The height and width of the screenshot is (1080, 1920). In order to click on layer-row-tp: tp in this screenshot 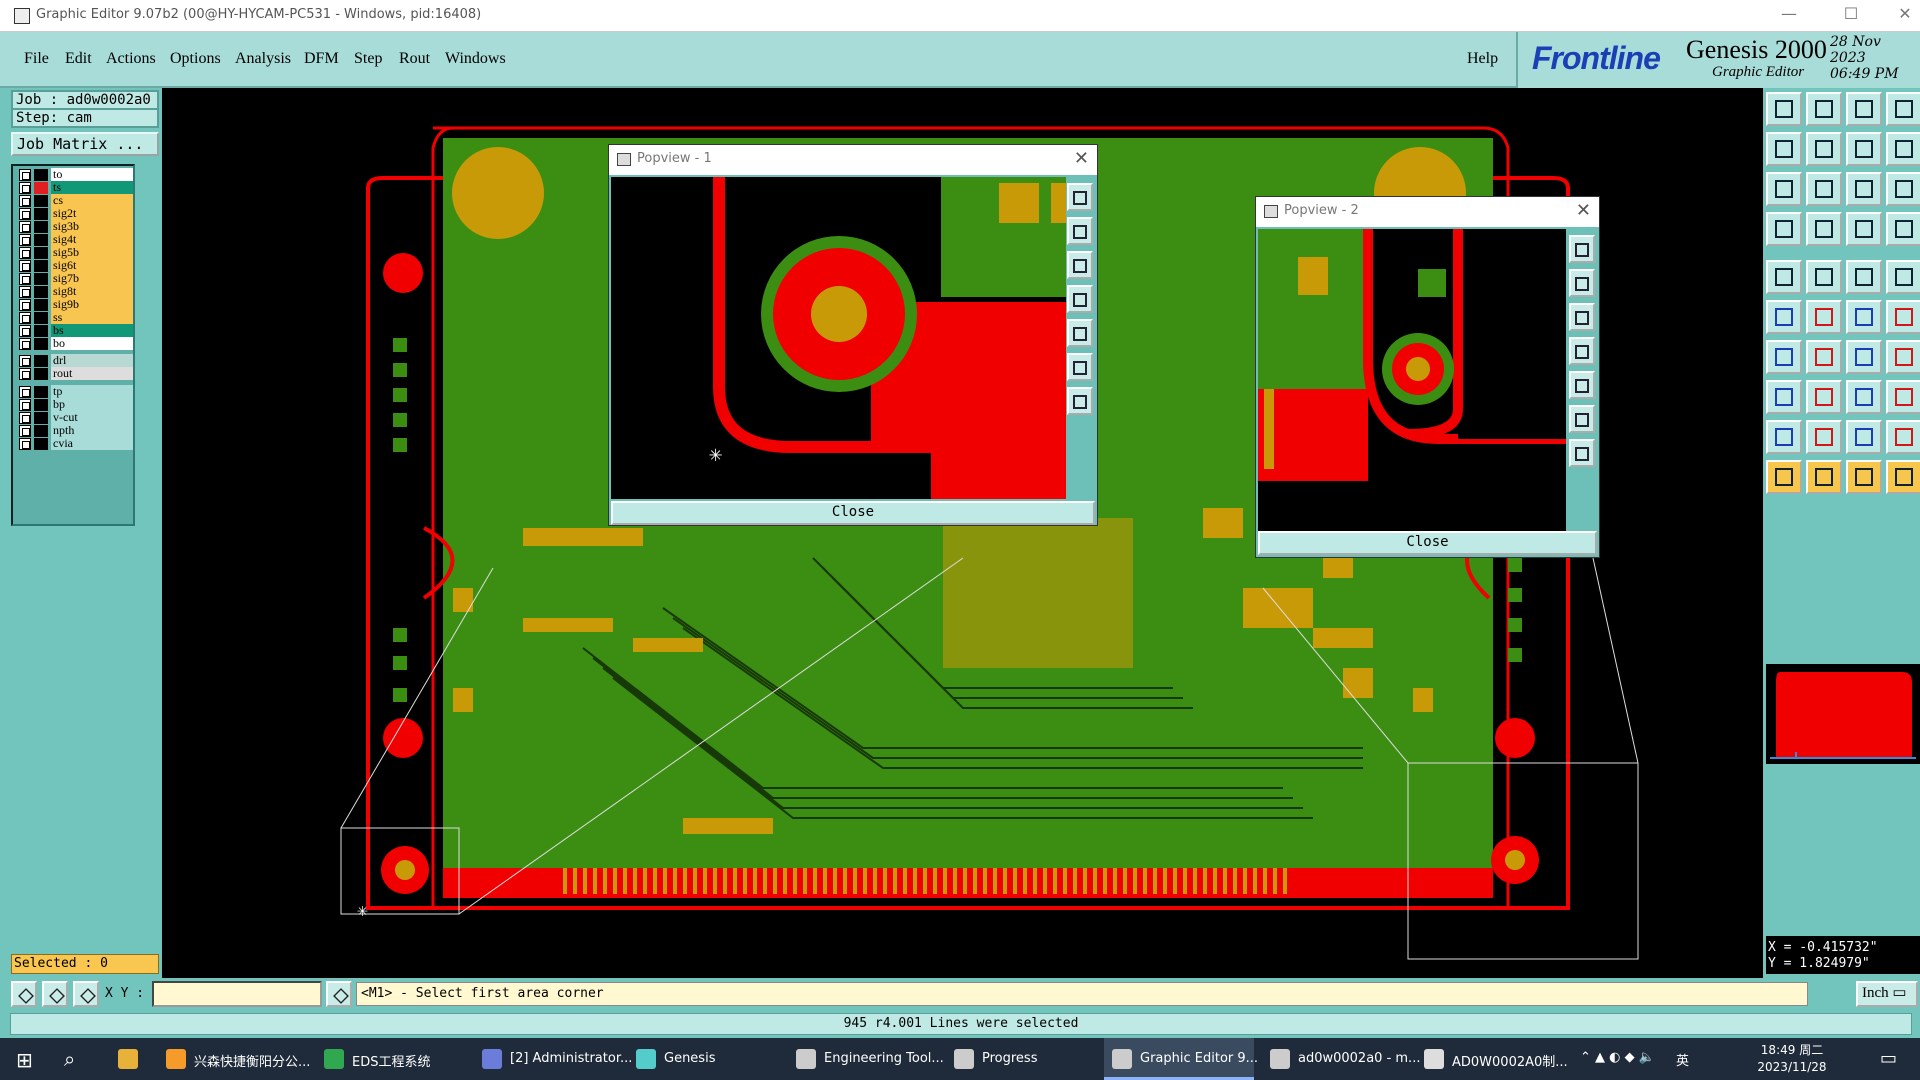, I will do `click(76, 392)`.